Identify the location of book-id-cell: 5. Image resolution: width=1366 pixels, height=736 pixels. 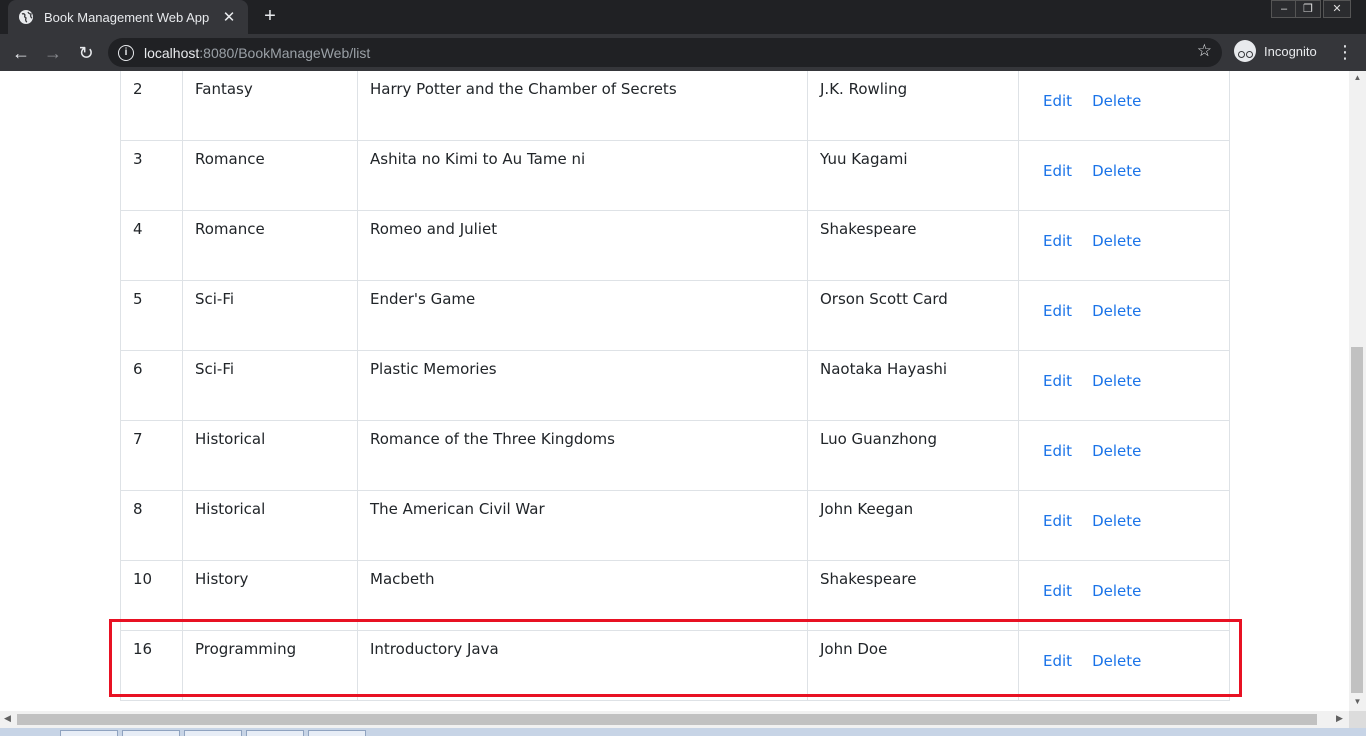
(151, 315).